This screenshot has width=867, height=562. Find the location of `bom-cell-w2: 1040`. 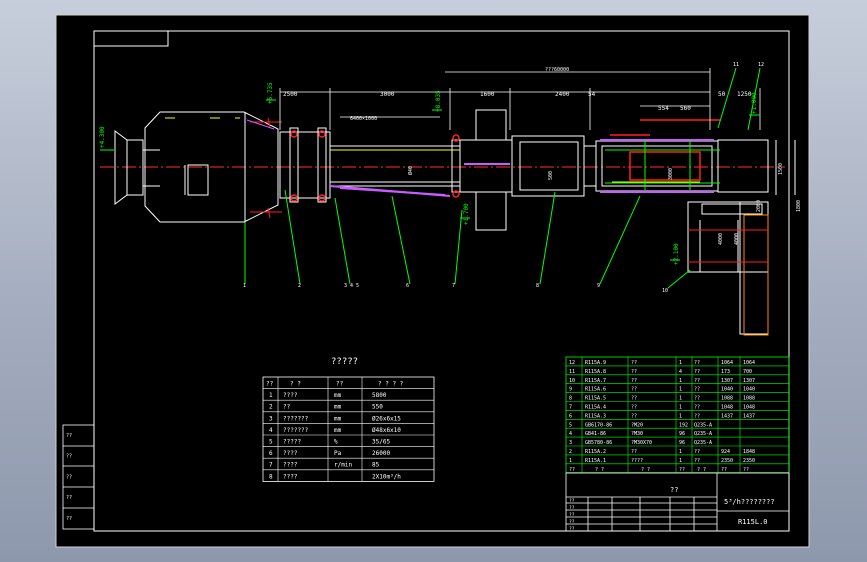

bom-cell-w2: 1040 is located at coordinates (749, 390).